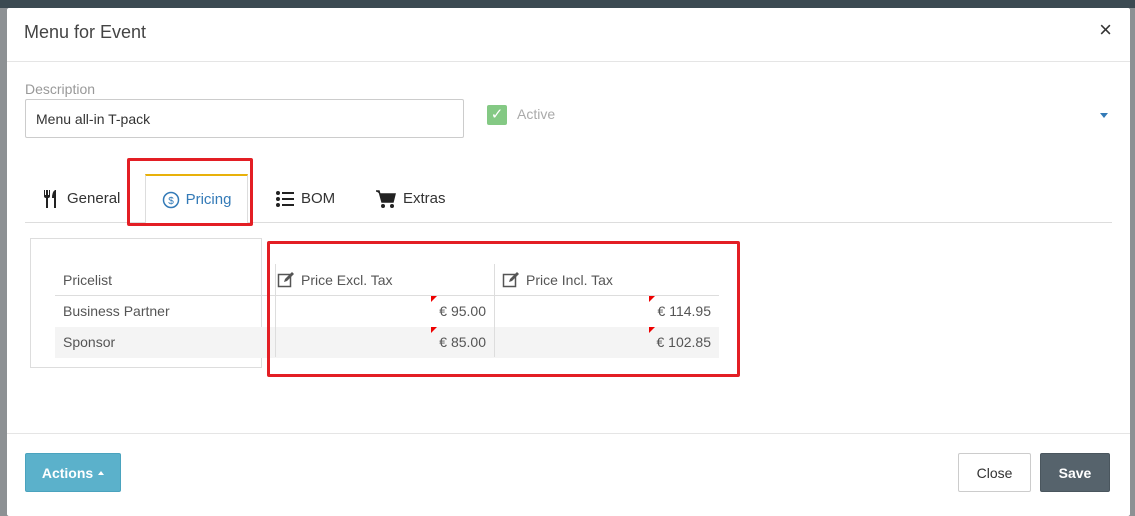 The width and height of the screenshot is (1135, 516). I want to click on table-row: Business Partner € 95.00 € 114.95, so click(387, 311).